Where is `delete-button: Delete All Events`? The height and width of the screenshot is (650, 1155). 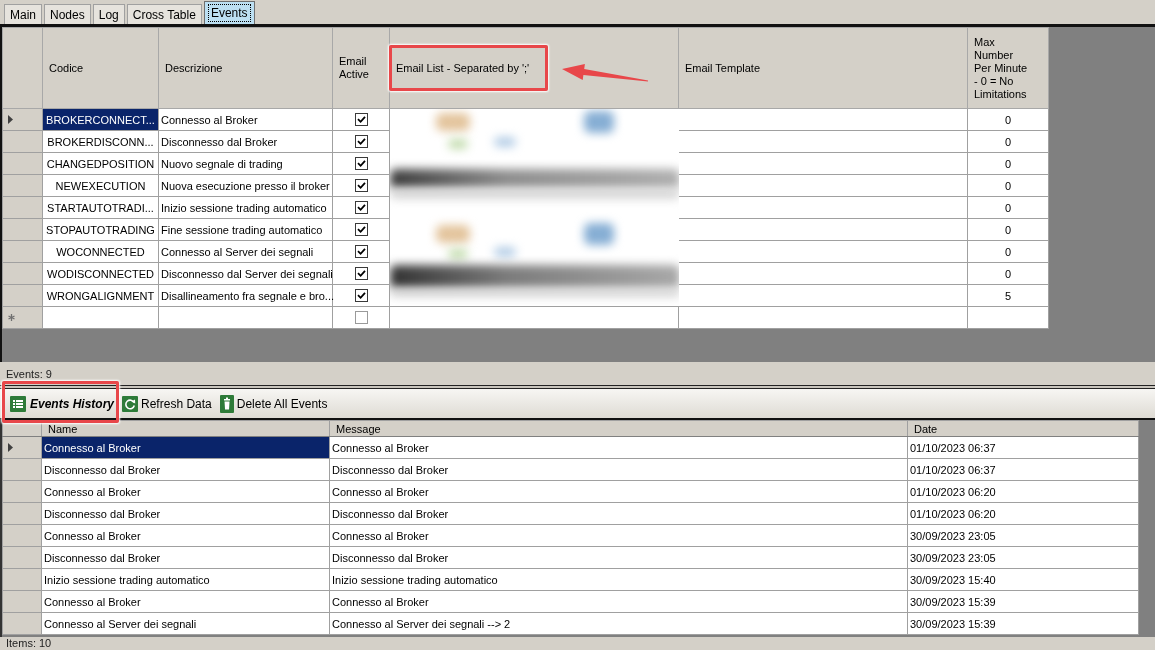 delete-button: Delete All Events is located at coordinates (273, 403).